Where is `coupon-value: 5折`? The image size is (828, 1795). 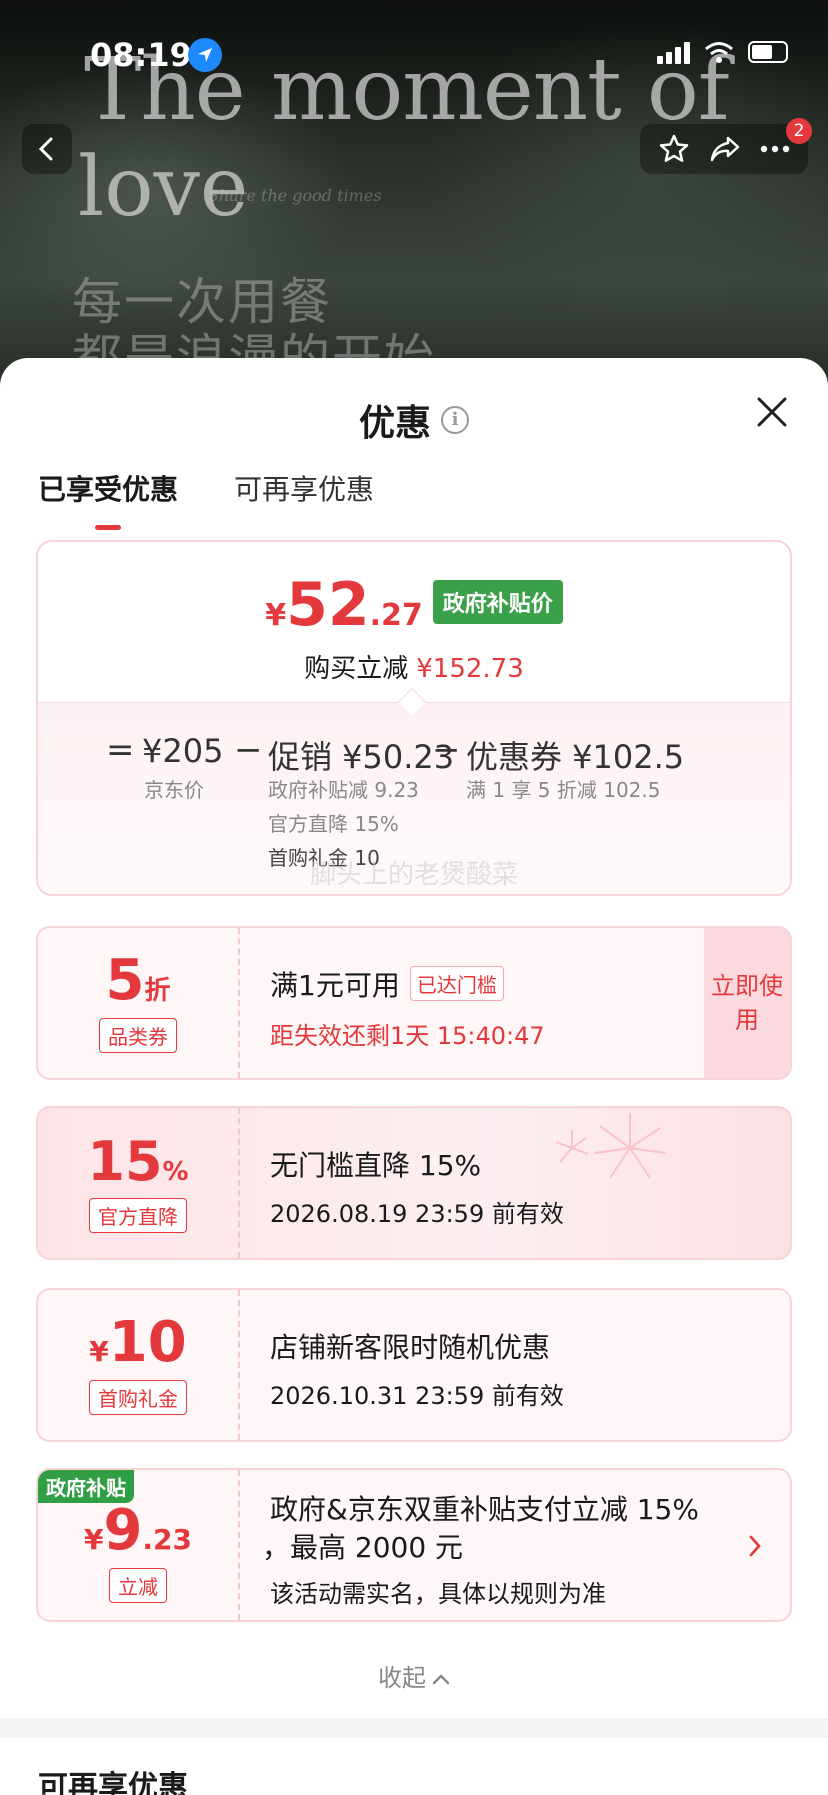
coupon-value: 5折 is located at coordinates (138, 980).